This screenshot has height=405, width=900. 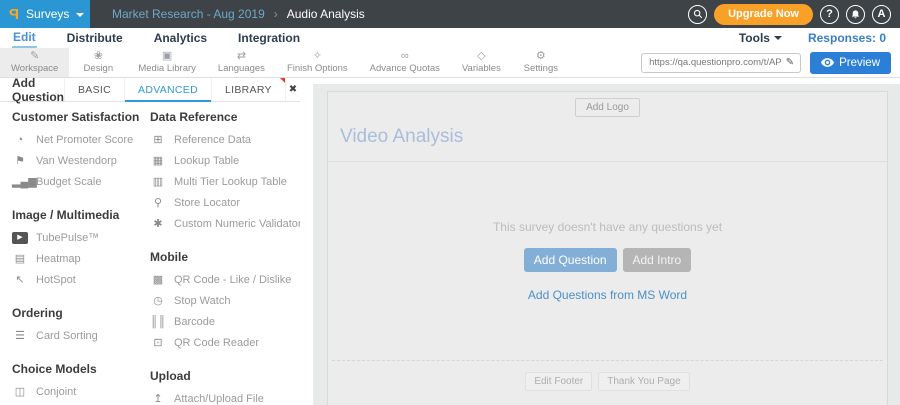 What do you see at coordinates (559, 381) in the screenshot?
I see `edit-footer-button: Edit Footer` at bounding box center [559, 381].